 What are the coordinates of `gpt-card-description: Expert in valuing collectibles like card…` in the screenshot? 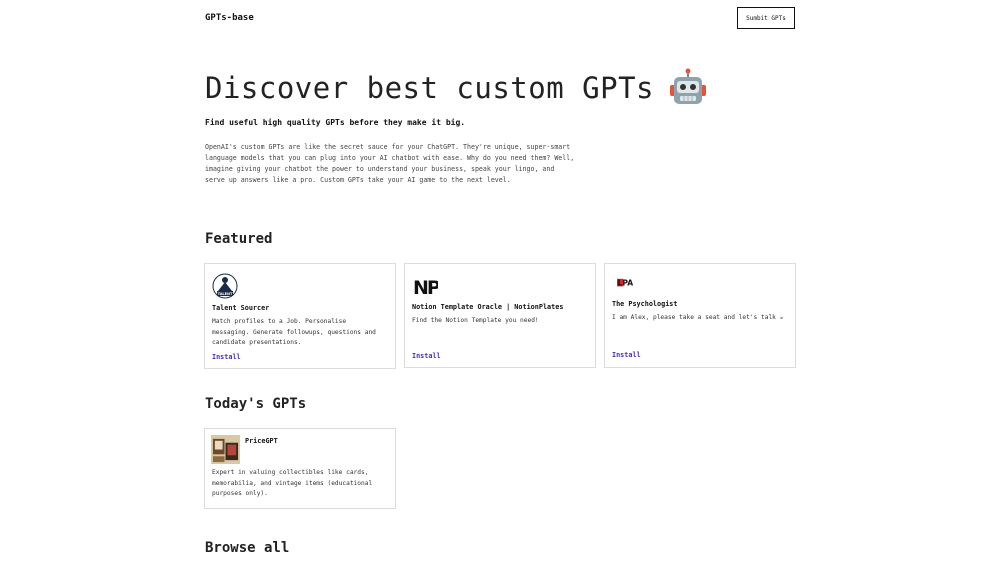 It's located at (292, 483).